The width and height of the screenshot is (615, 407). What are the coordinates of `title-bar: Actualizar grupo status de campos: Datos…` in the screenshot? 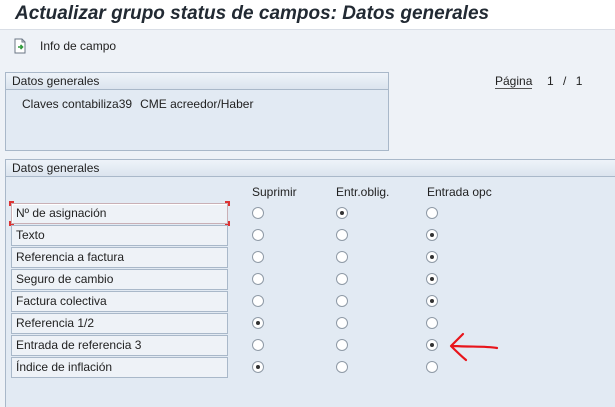 It's located at (307, 15).